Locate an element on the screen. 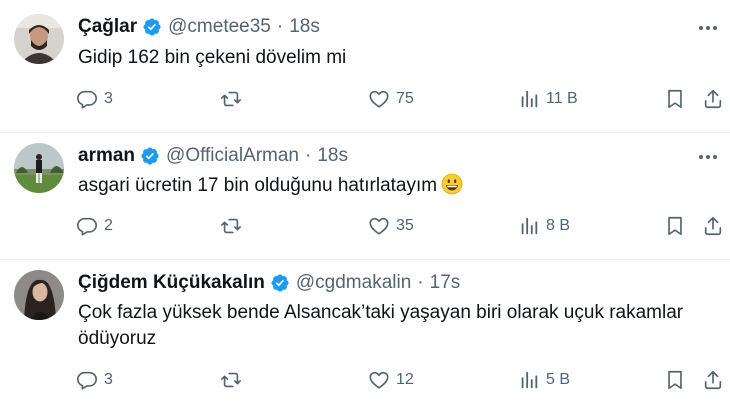 Image resolution: width=730 pixels, height=420 pixels. tweet-header: Çiğdem Küçükakalın @cgdmakalin · 17s is located at coordinates (269, 283).